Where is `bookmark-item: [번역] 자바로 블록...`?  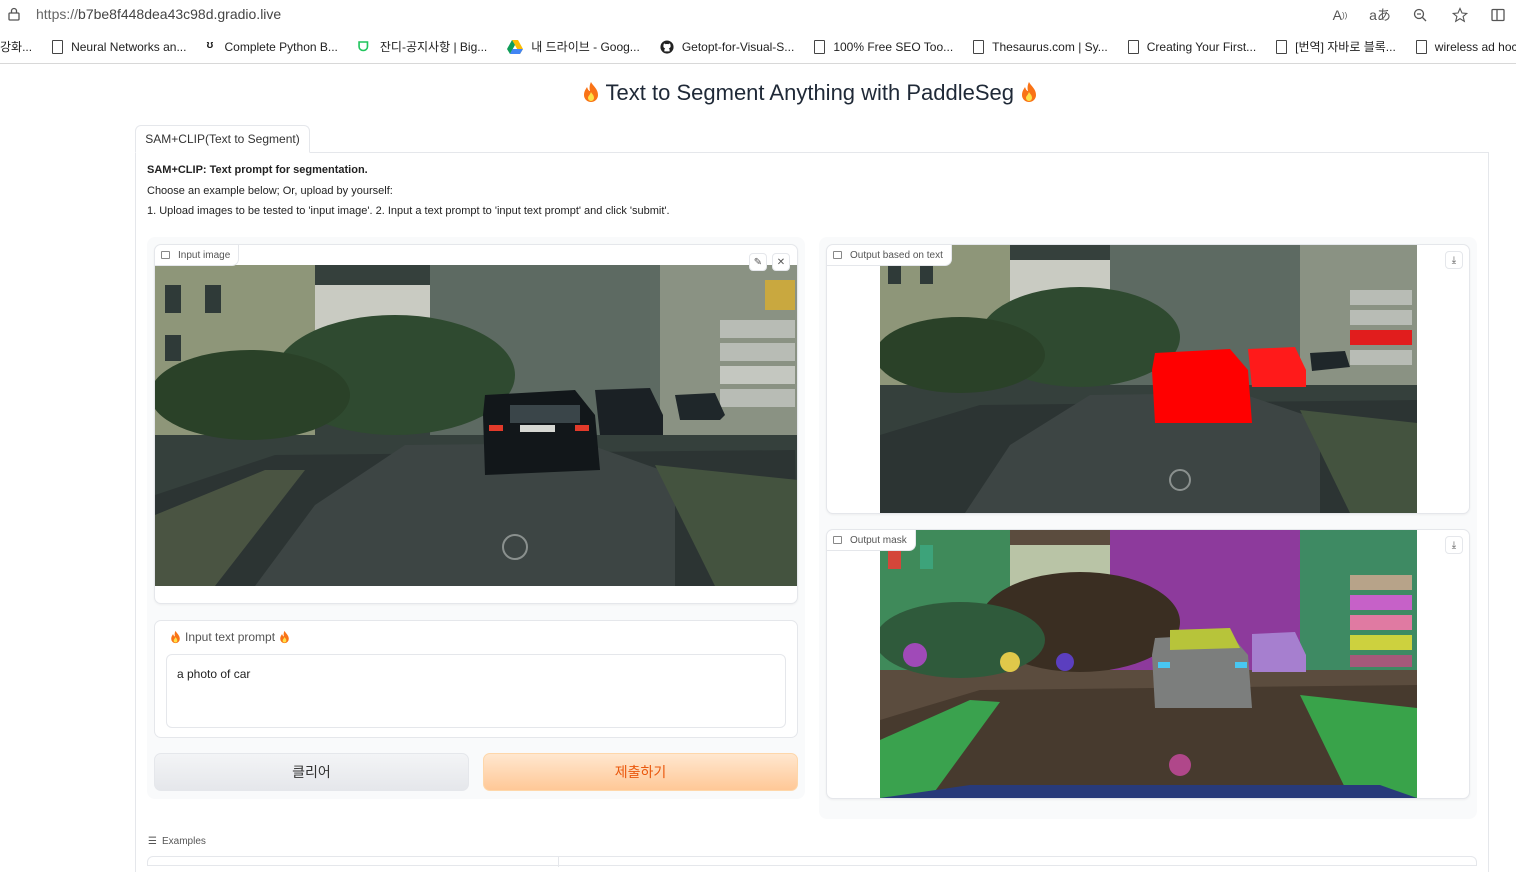
bookmark-item: [번역] 자바로 블록... is located at coordinates (1336, 46).